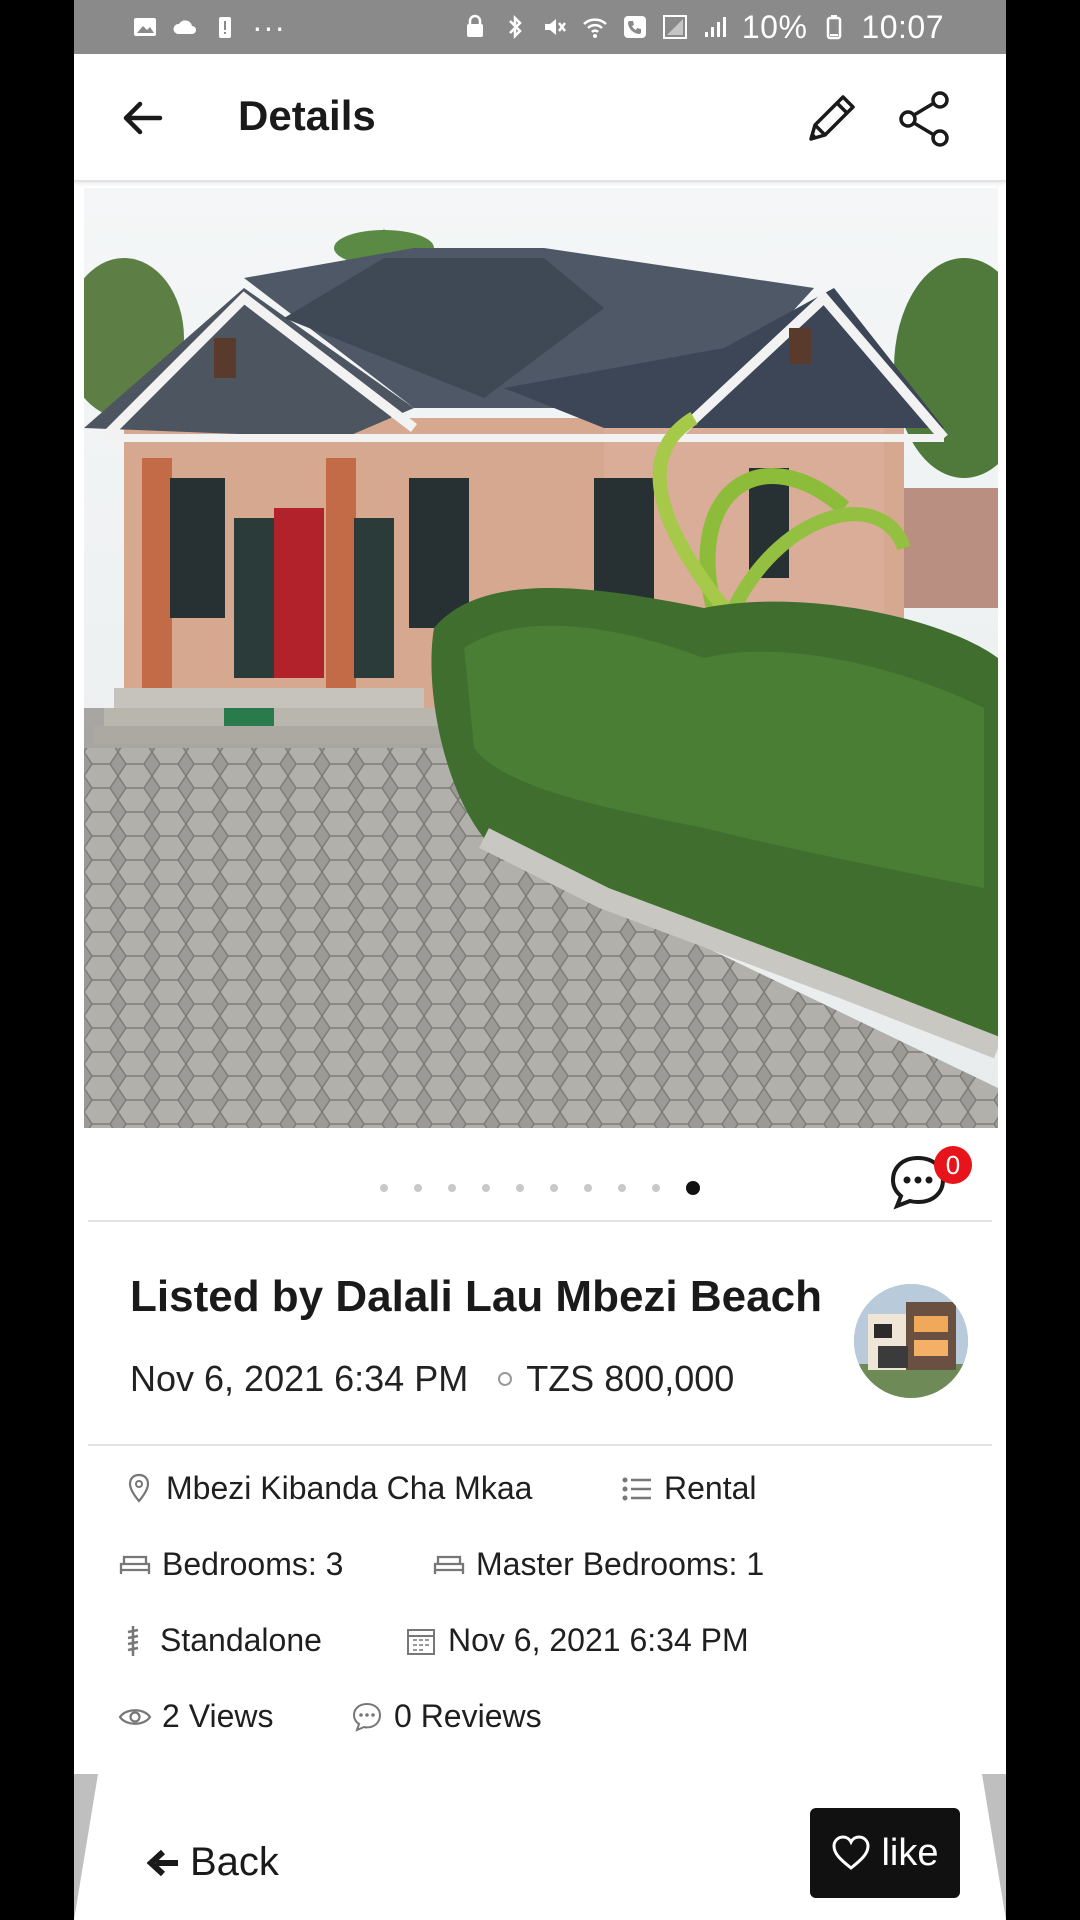  Describe the element at coordinates (598, 1640) in the screenshot. I see `date-text: Nov 6, 2021 6:34 PM` at that location.